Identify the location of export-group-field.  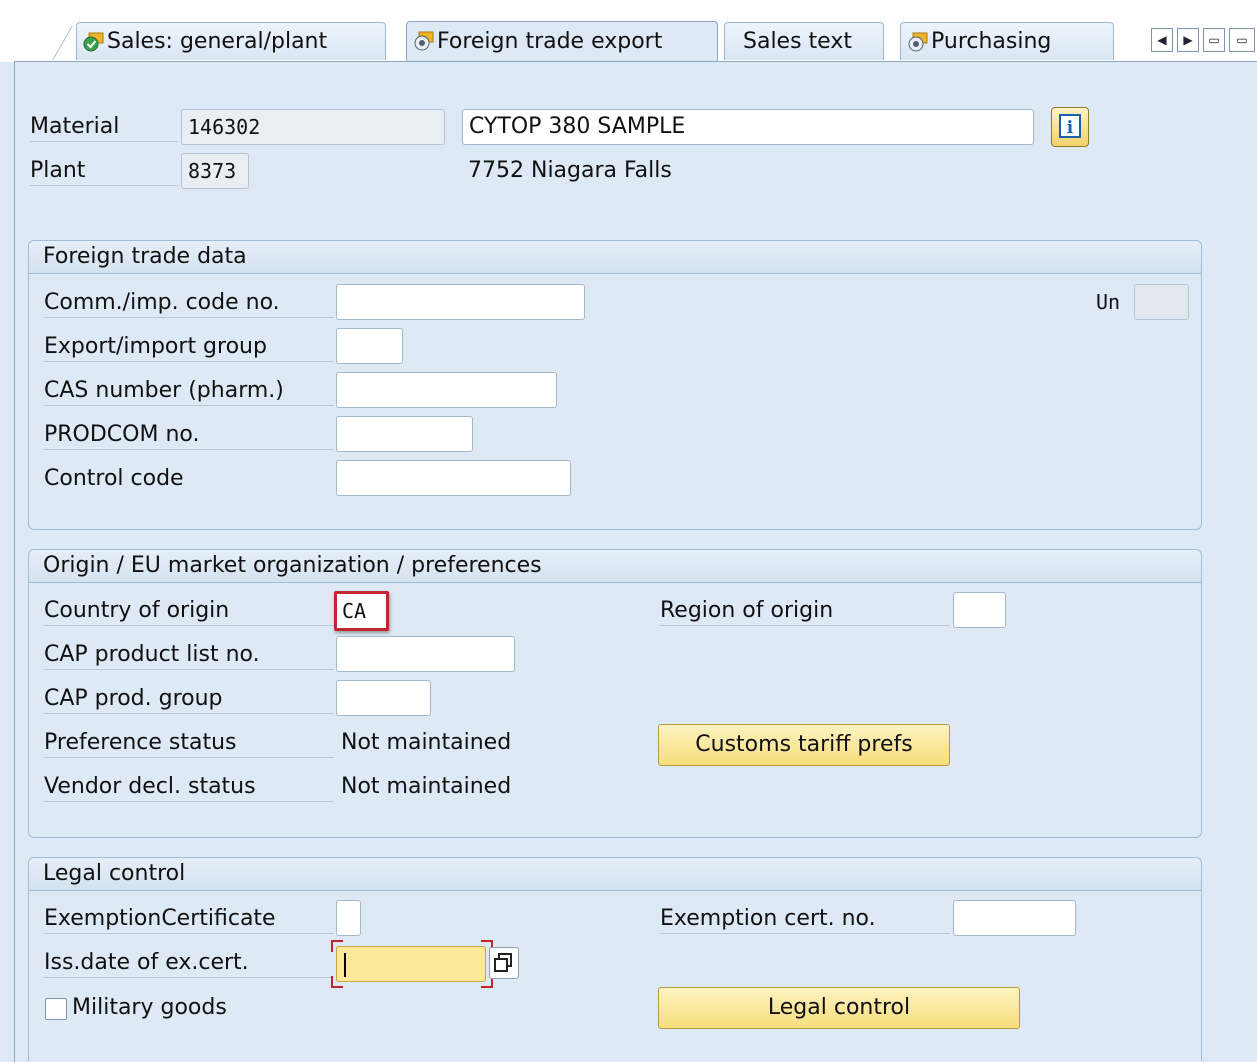
(369, 346).